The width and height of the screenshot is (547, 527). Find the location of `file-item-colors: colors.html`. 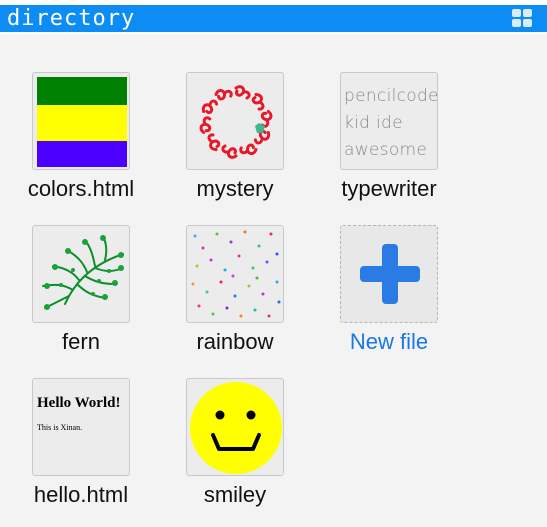

file-item-colors: colors.html is located at coordinates (75, 146).